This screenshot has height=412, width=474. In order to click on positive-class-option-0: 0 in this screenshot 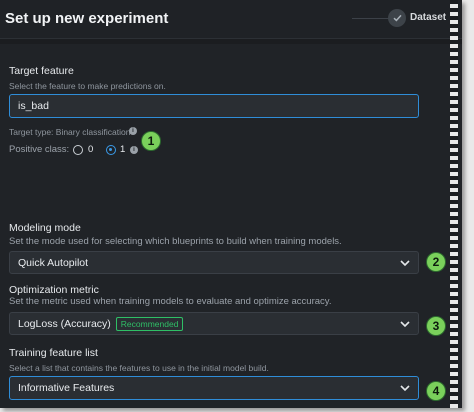, I will do `click(91, 149)`.